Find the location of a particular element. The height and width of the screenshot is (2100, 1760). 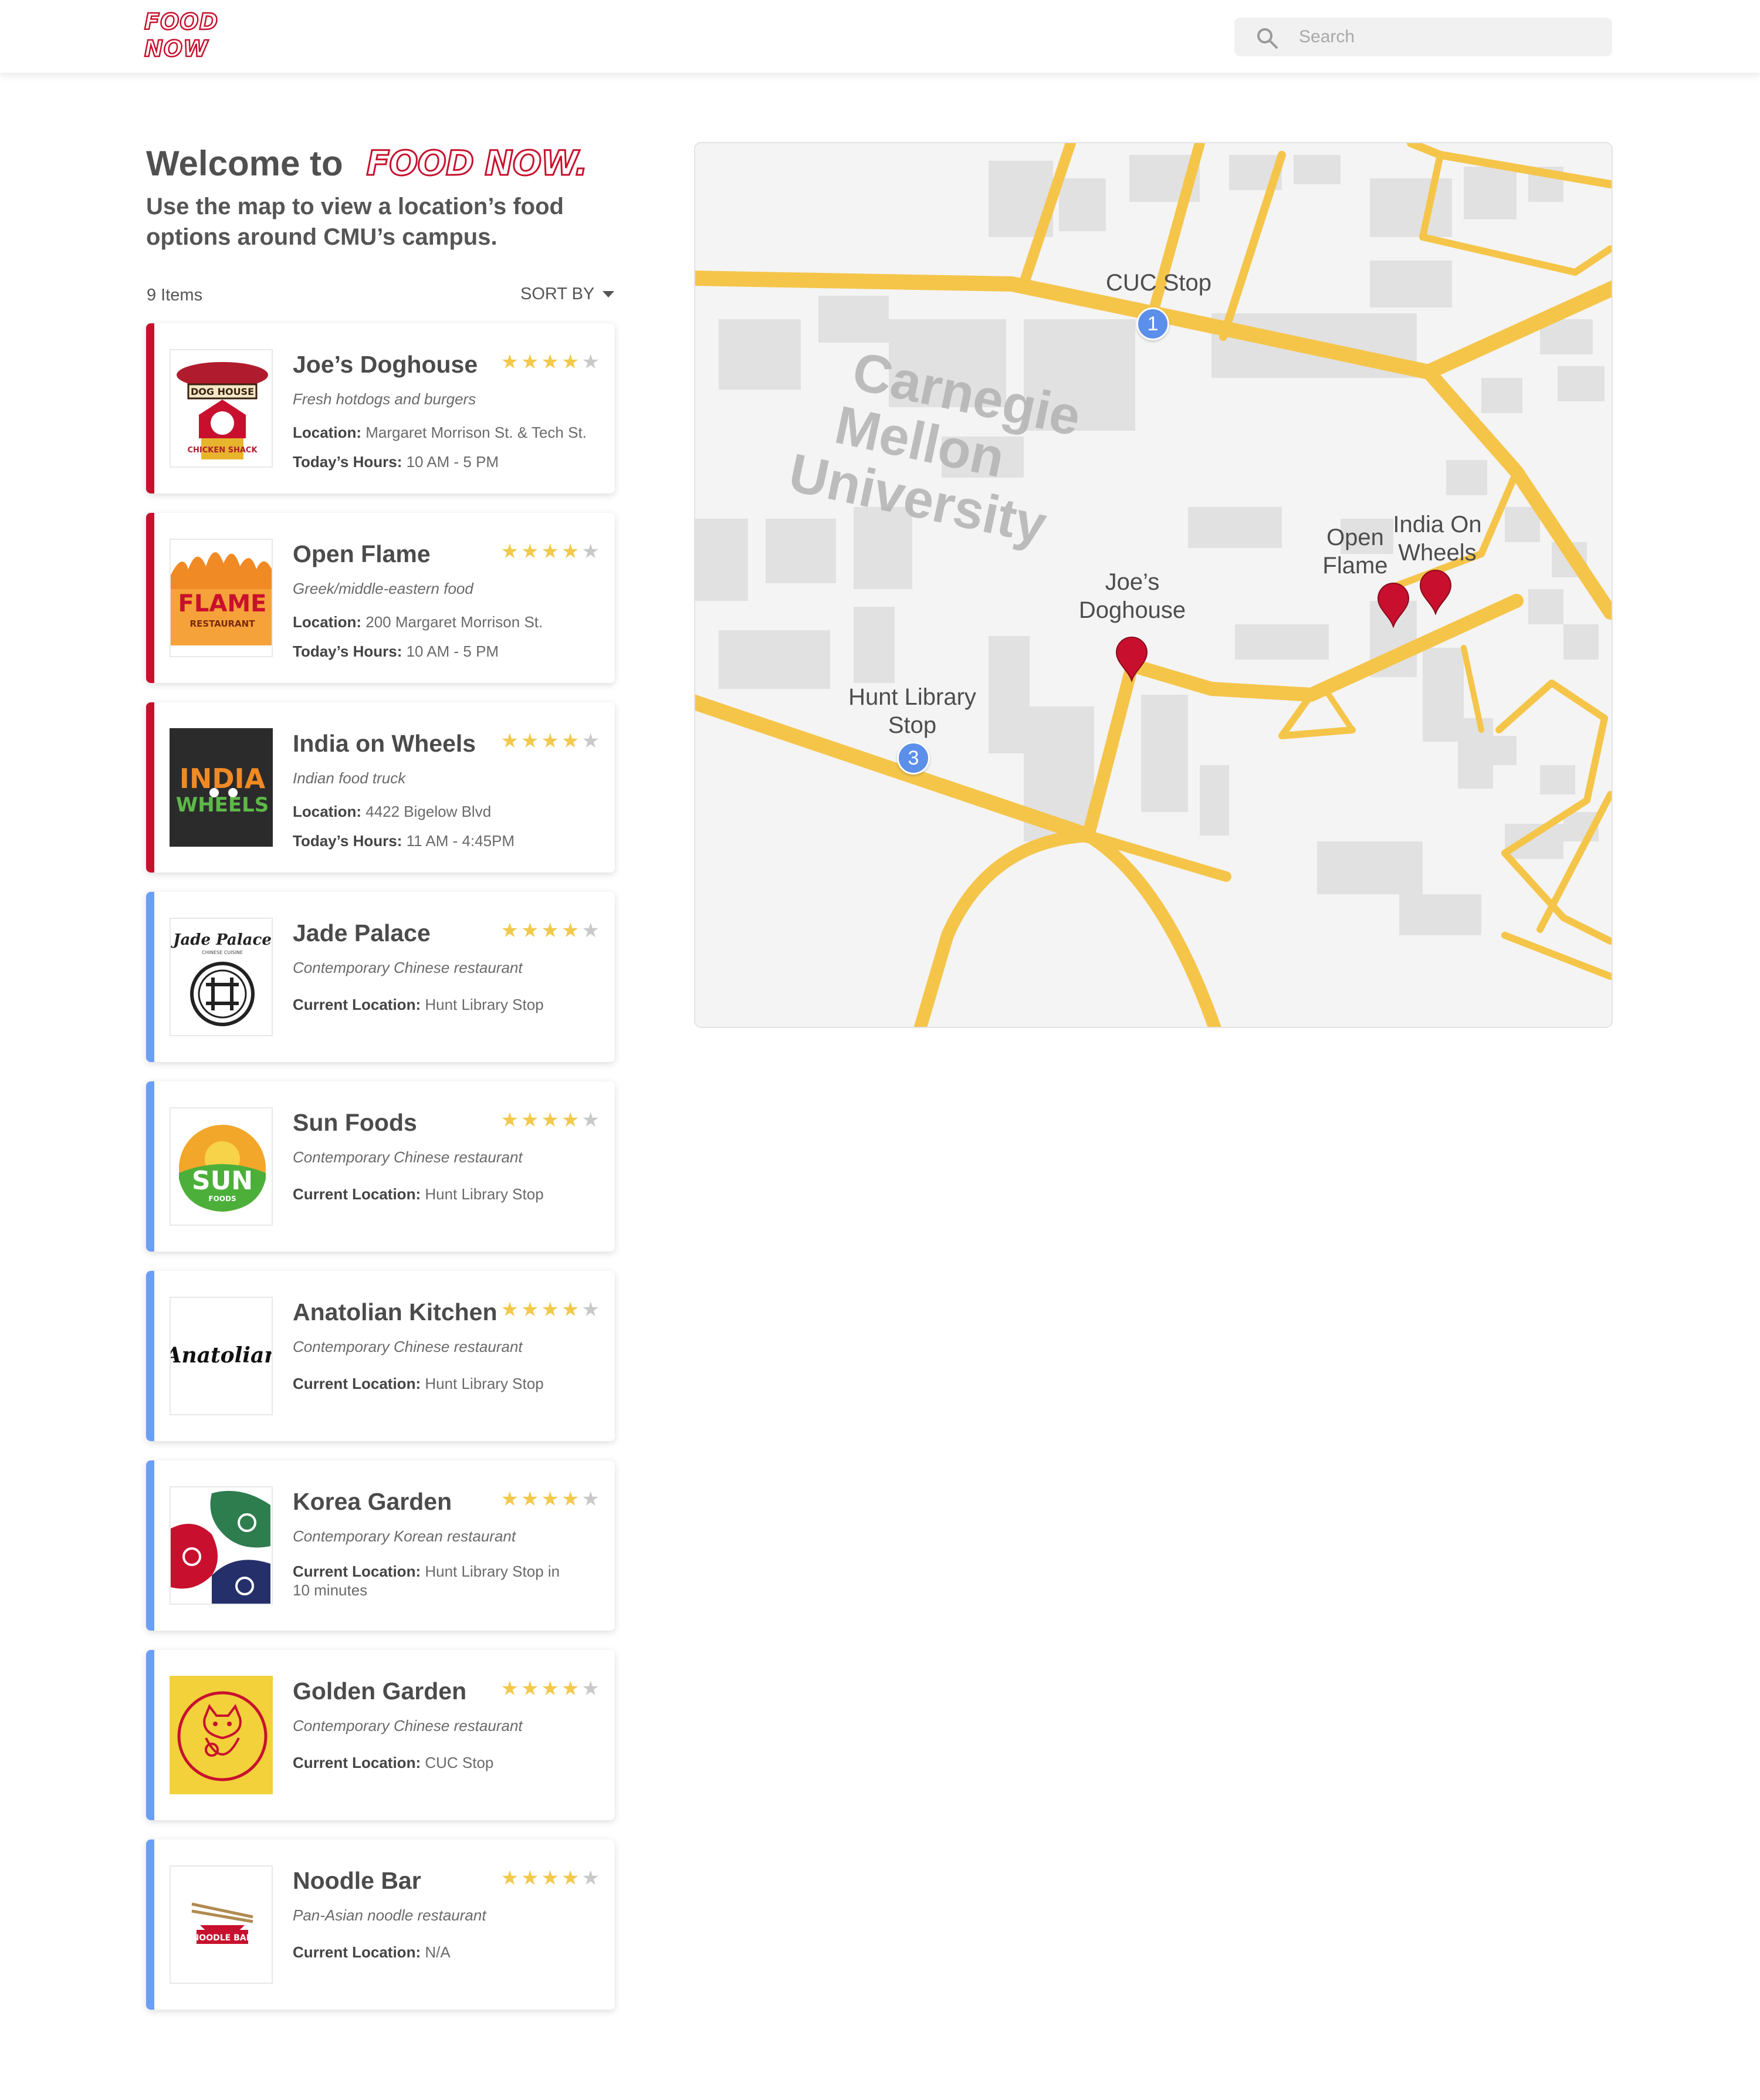

welcome-heading: Welcome to FOOD NOW. is located at coordinates (367, 163).